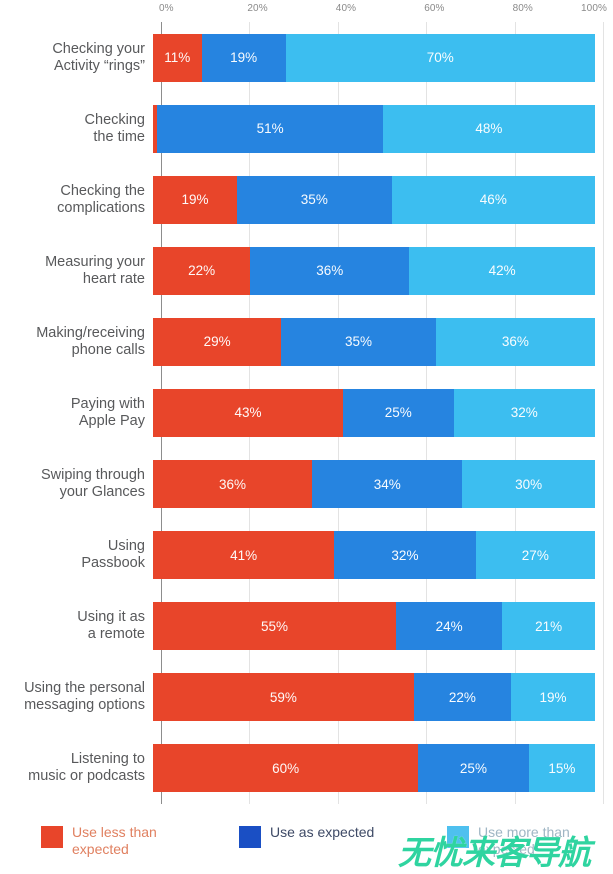  Describe the element at coordinates (434, 8) in the screenshot. I see `x-axis-tick-label: 60%` at that location.